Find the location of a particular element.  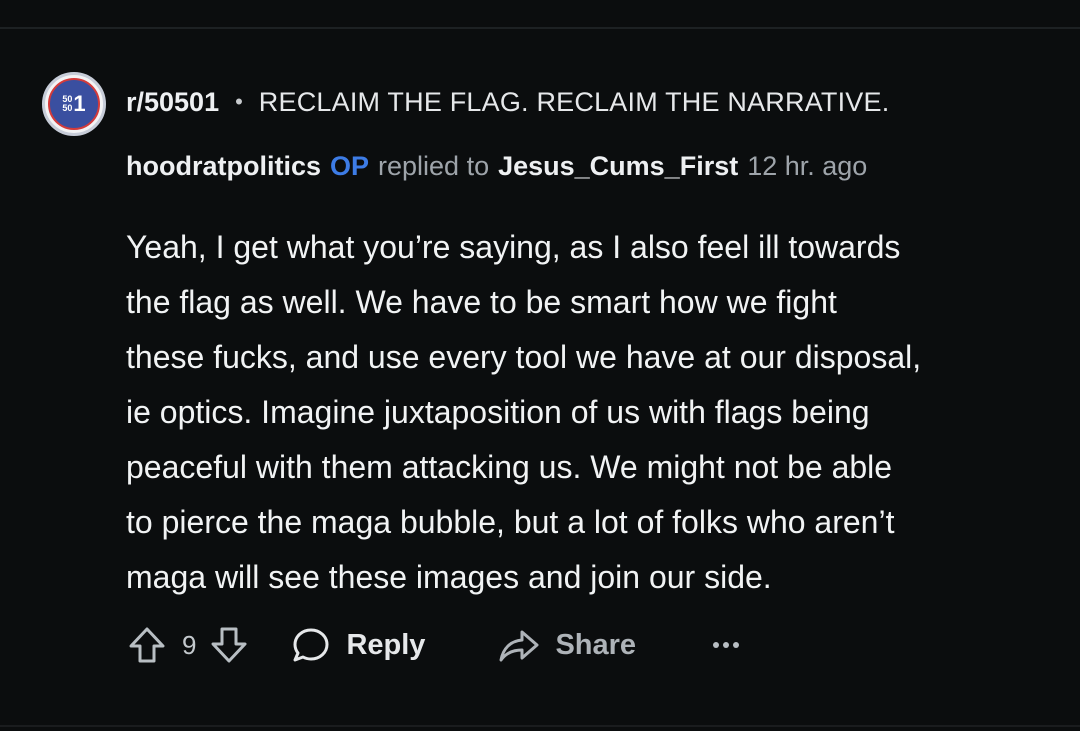

more-options-button is located at coordinates (726, 645).